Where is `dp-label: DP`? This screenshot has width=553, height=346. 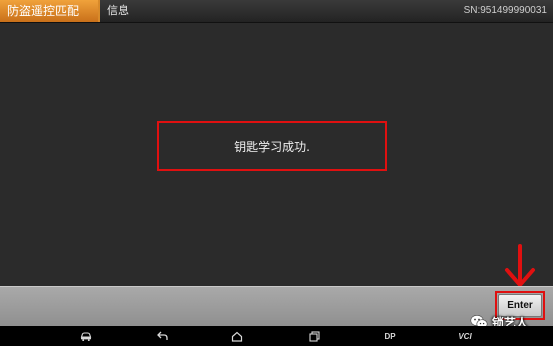
dp-label: DP is located at coordinates (390, 336).